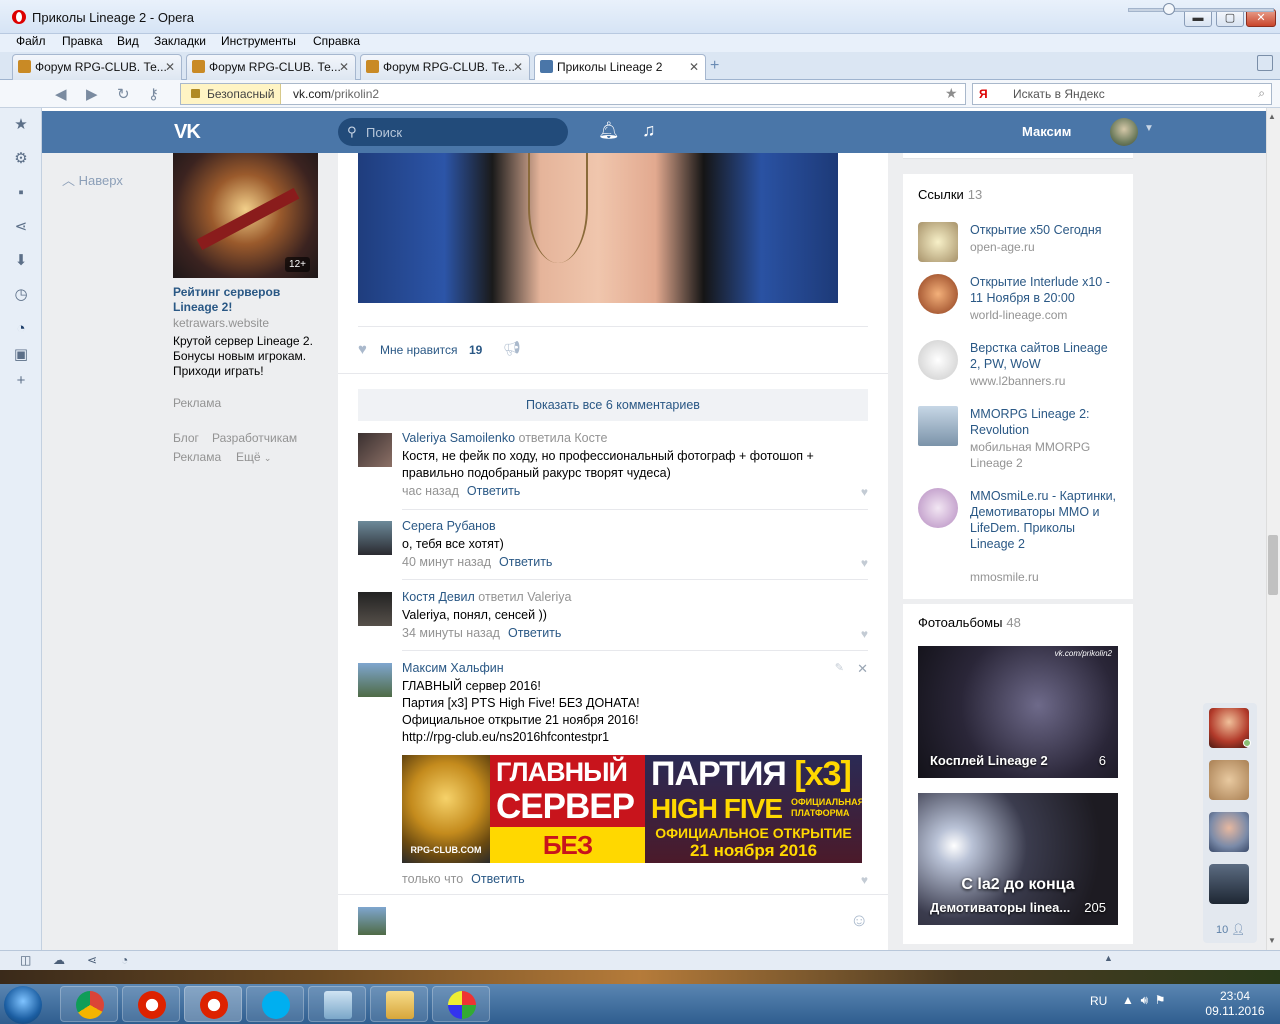  What do you see at coordinates (254, 438) in the screenshot?
I see `footer-dev-link: Разработчикам` at bounding box center [254, 438].